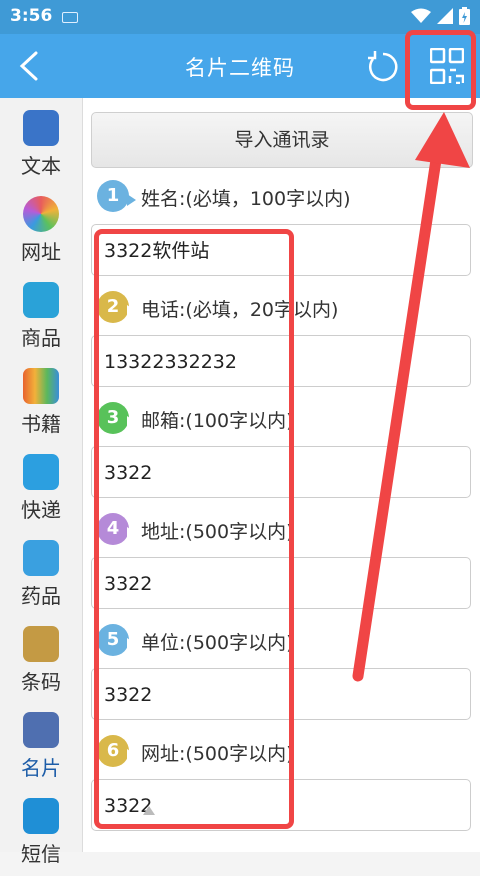  What do you see at coordinates (41, 596) in the screenshot?
I see `sidebar-item-label: 药品` at bounding box center [41, 596].